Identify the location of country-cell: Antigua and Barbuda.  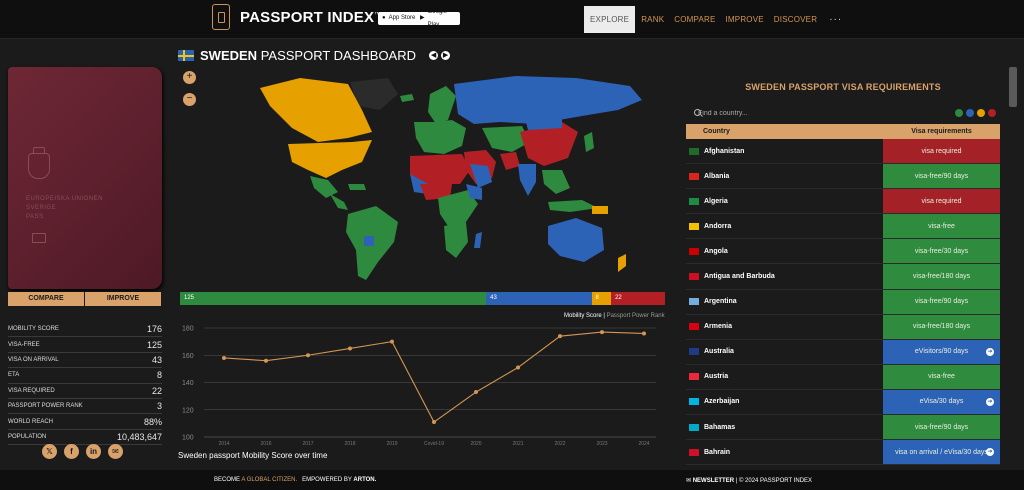
(784, 276).